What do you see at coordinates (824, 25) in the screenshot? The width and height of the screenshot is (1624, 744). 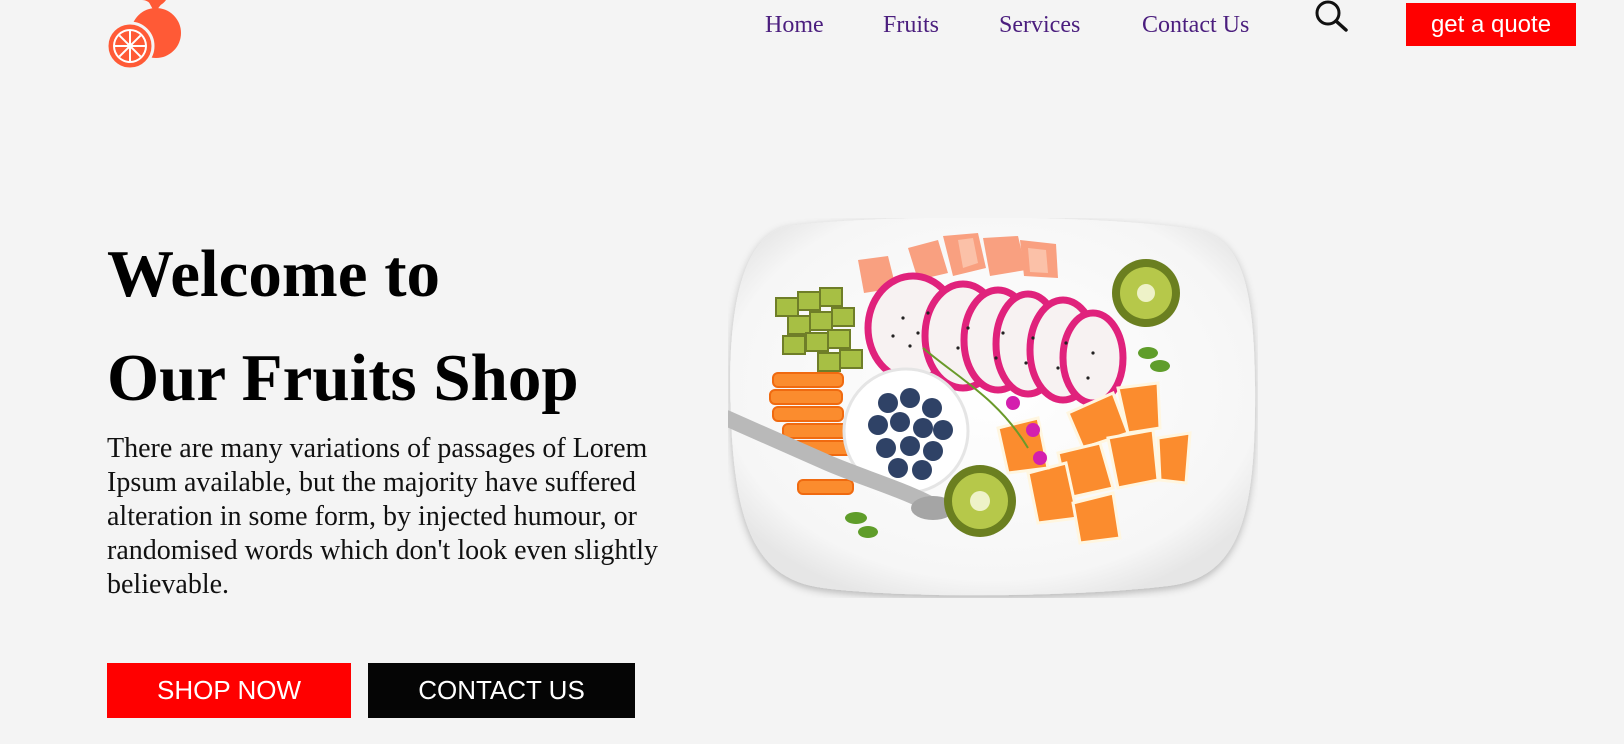 I see `nav-home: Home` at bounding box center [824, 25].